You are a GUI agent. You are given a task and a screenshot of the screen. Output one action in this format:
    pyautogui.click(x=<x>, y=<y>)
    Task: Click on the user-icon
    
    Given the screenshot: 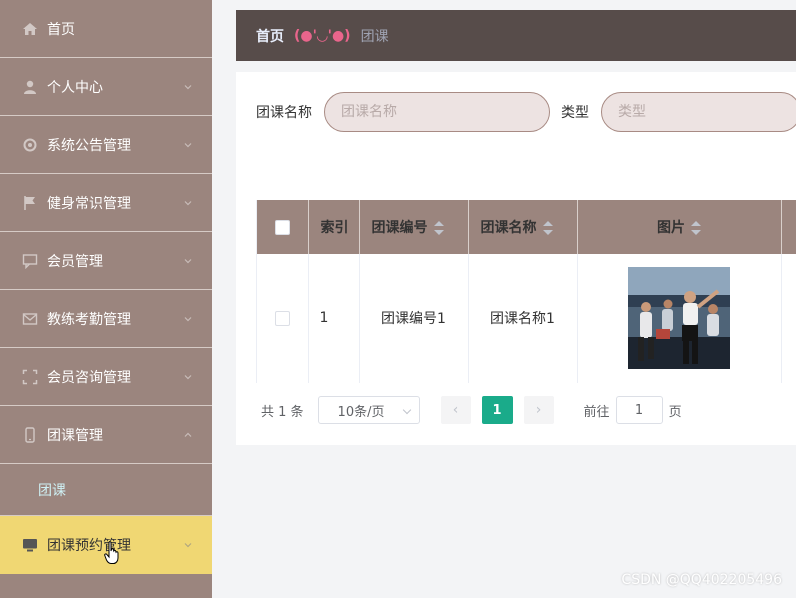 What is the action you would take?
    pyautogui.click(x=30, y=87)
    